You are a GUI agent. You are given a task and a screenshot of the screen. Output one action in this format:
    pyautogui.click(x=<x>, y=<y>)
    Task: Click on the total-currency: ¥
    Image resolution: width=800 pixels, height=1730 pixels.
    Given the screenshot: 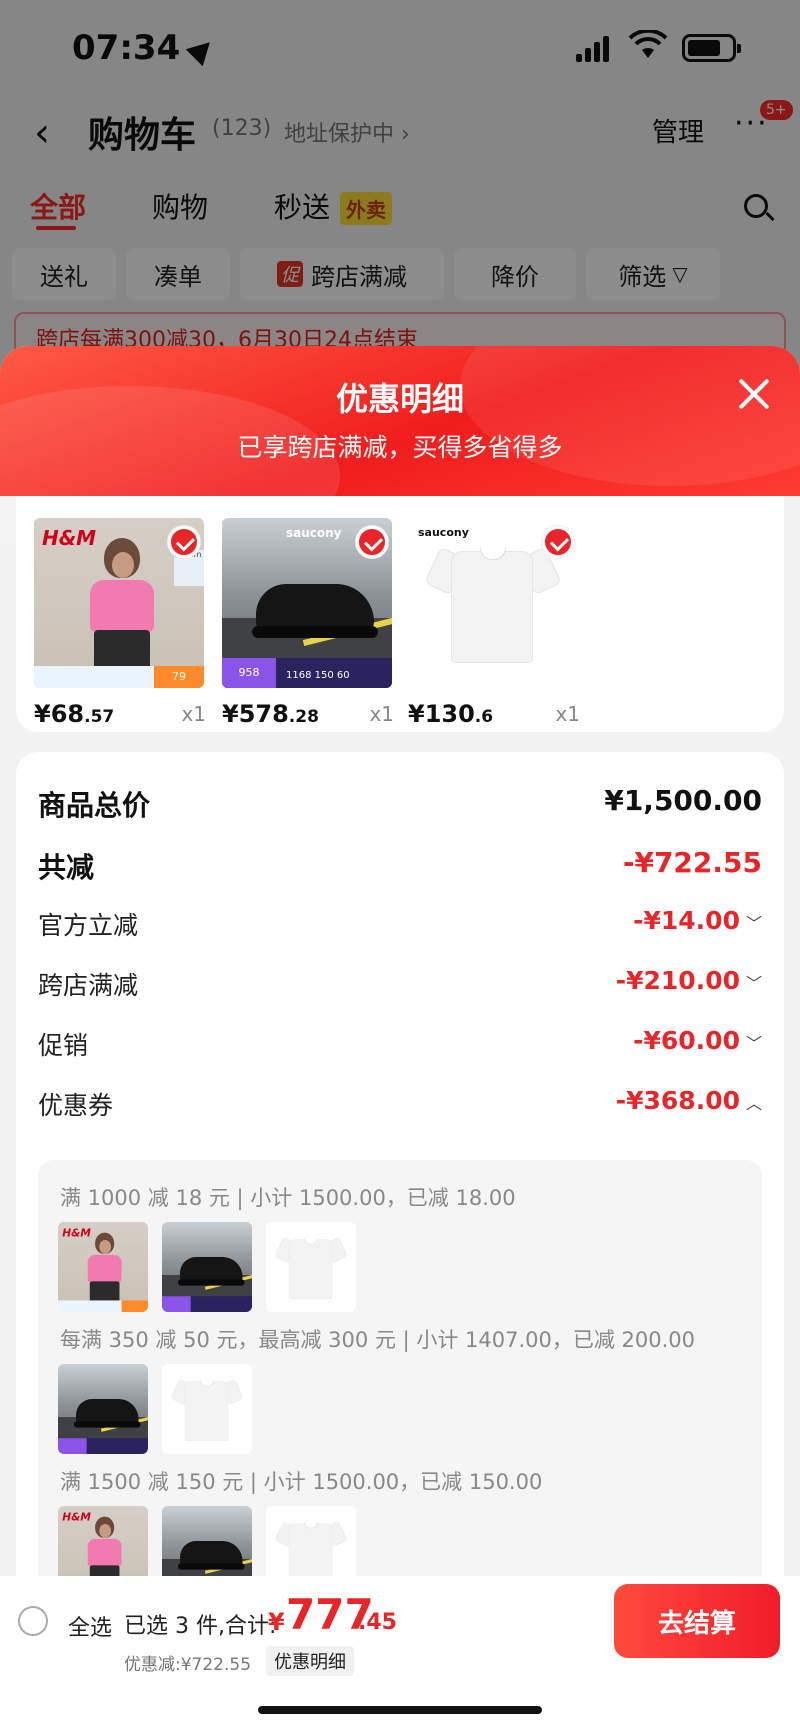 What is the action you would take?
    pyautogui.click(x=276, y=1622)
    